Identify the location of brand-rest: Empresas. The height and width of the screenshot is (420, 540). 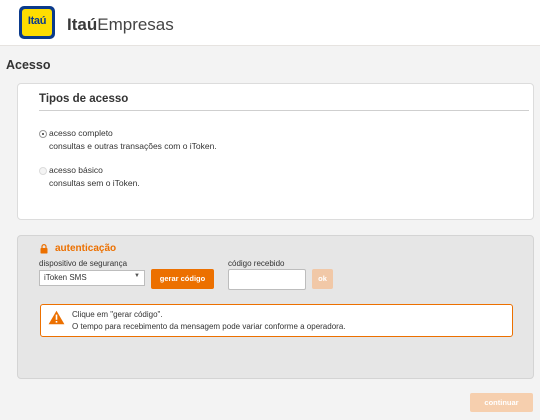
(135, 24).